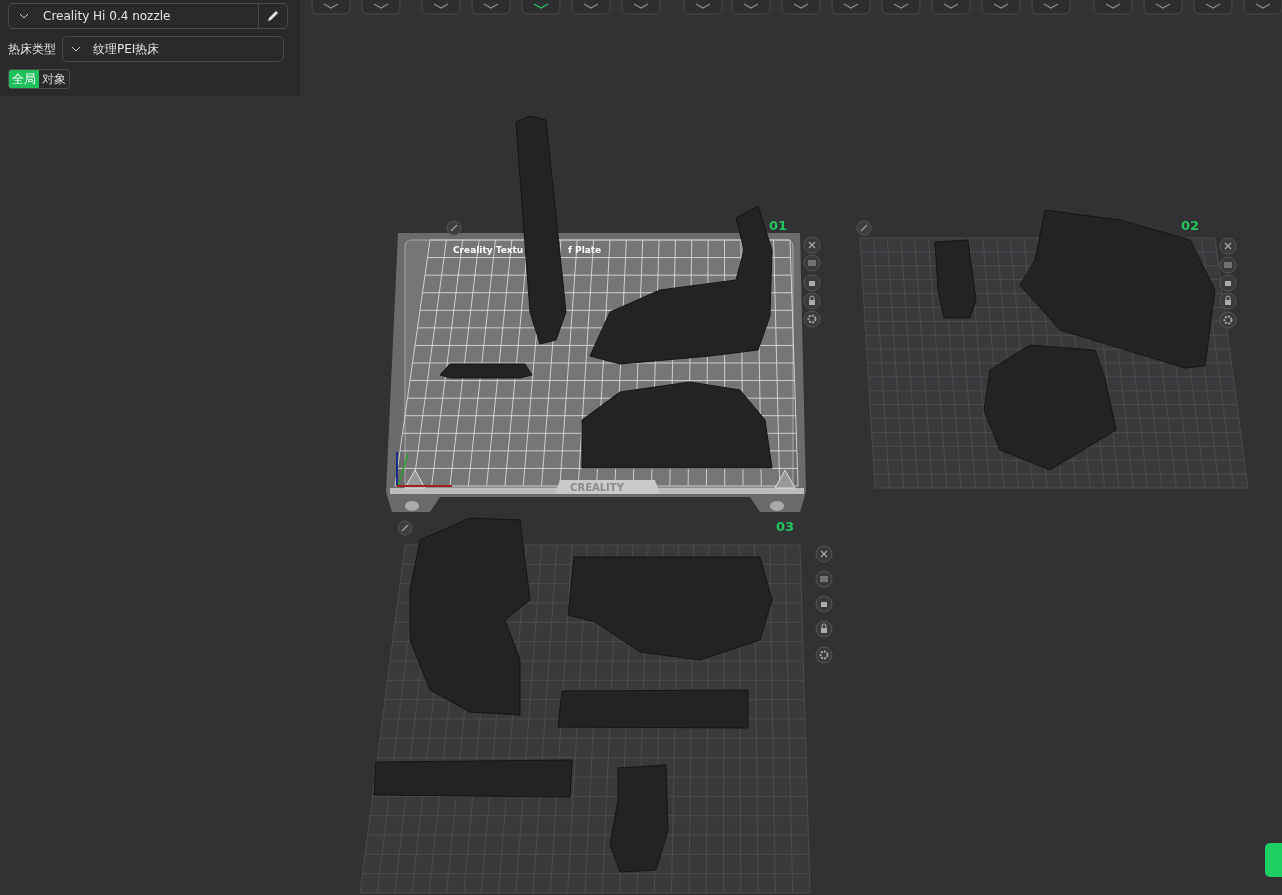 This screenshot has width=1282, height=895. What do you see at coordinates (585, 250) in the screenshot?
I see `bed-label: f Plate` at bounding box center [585, 250].